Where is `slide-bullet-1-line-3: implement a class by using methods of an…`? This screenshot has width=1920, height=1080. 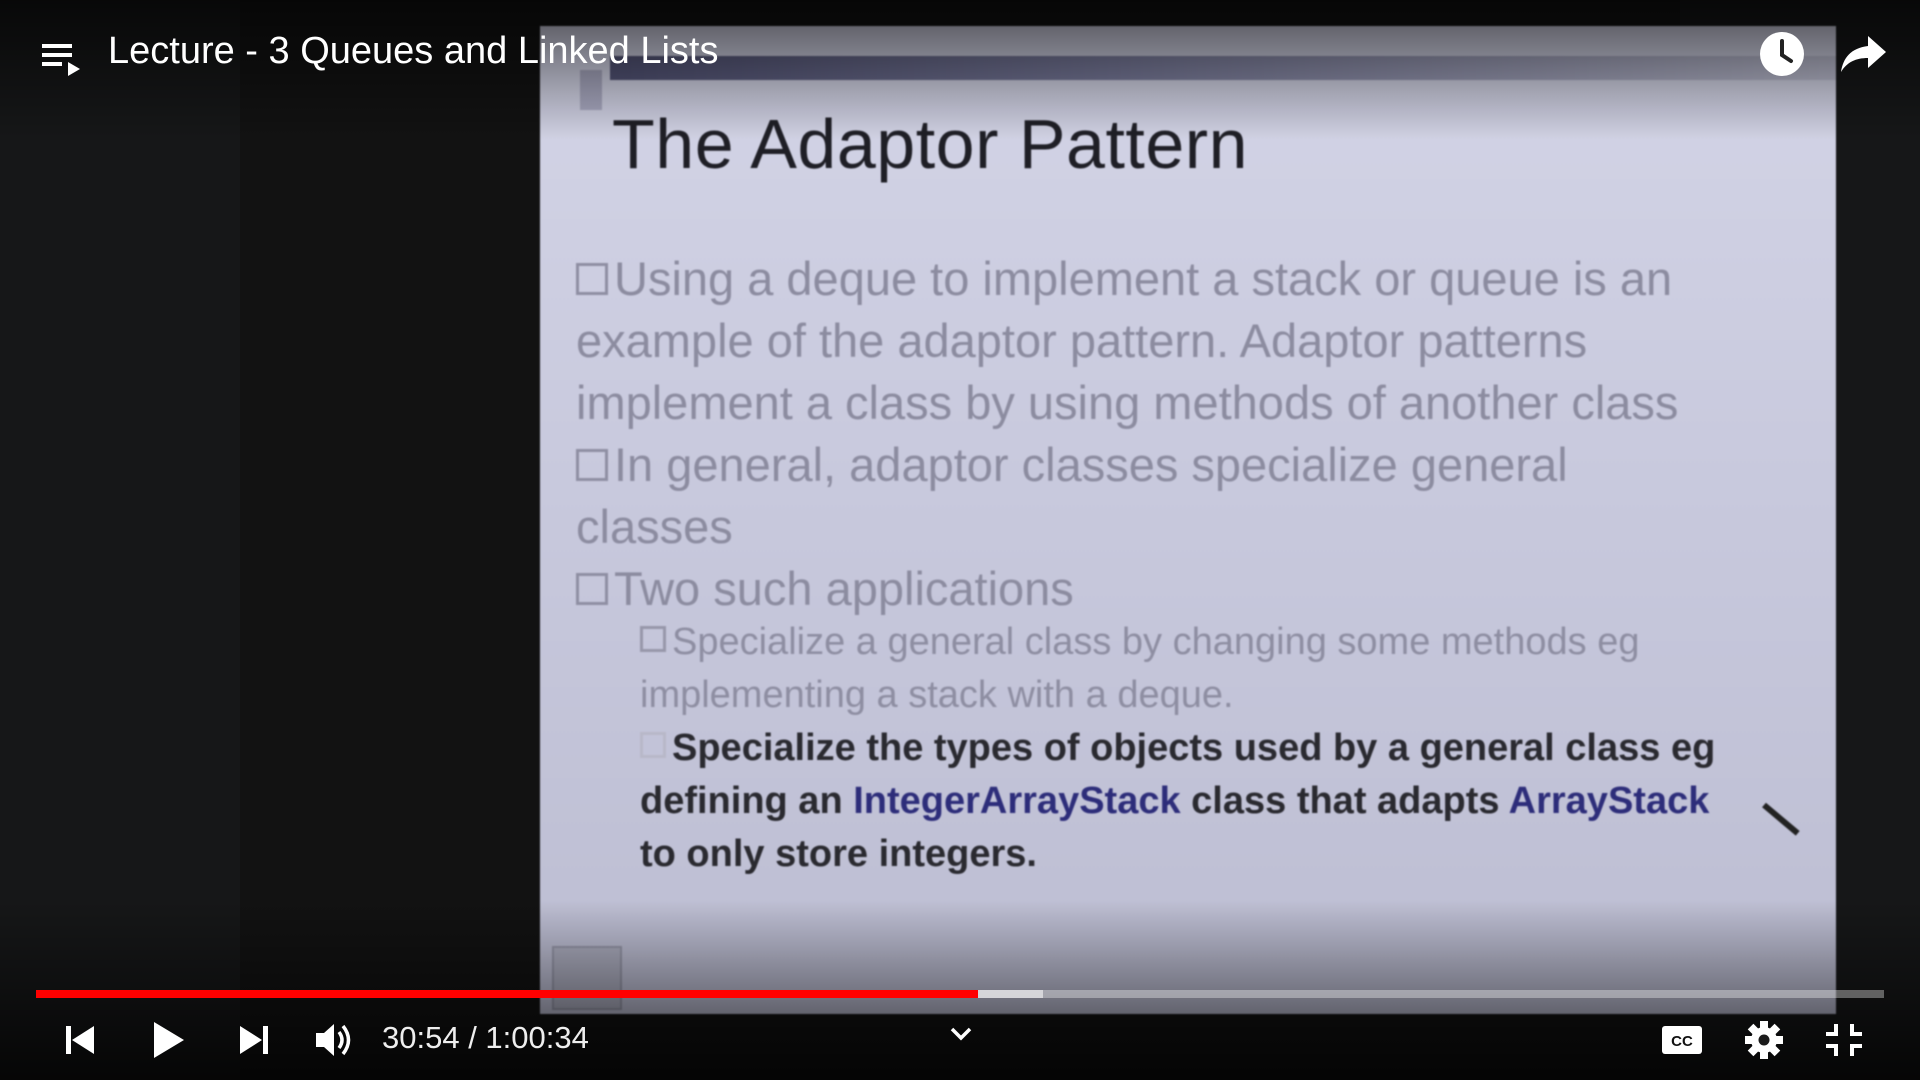
slide-bullet-1-line-3: implement a class by using methods of an… is located at coordinates (1127, 402).